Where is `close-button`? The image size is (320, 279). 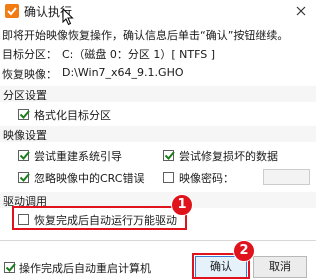 close-button is located at coordinates (301, 11).